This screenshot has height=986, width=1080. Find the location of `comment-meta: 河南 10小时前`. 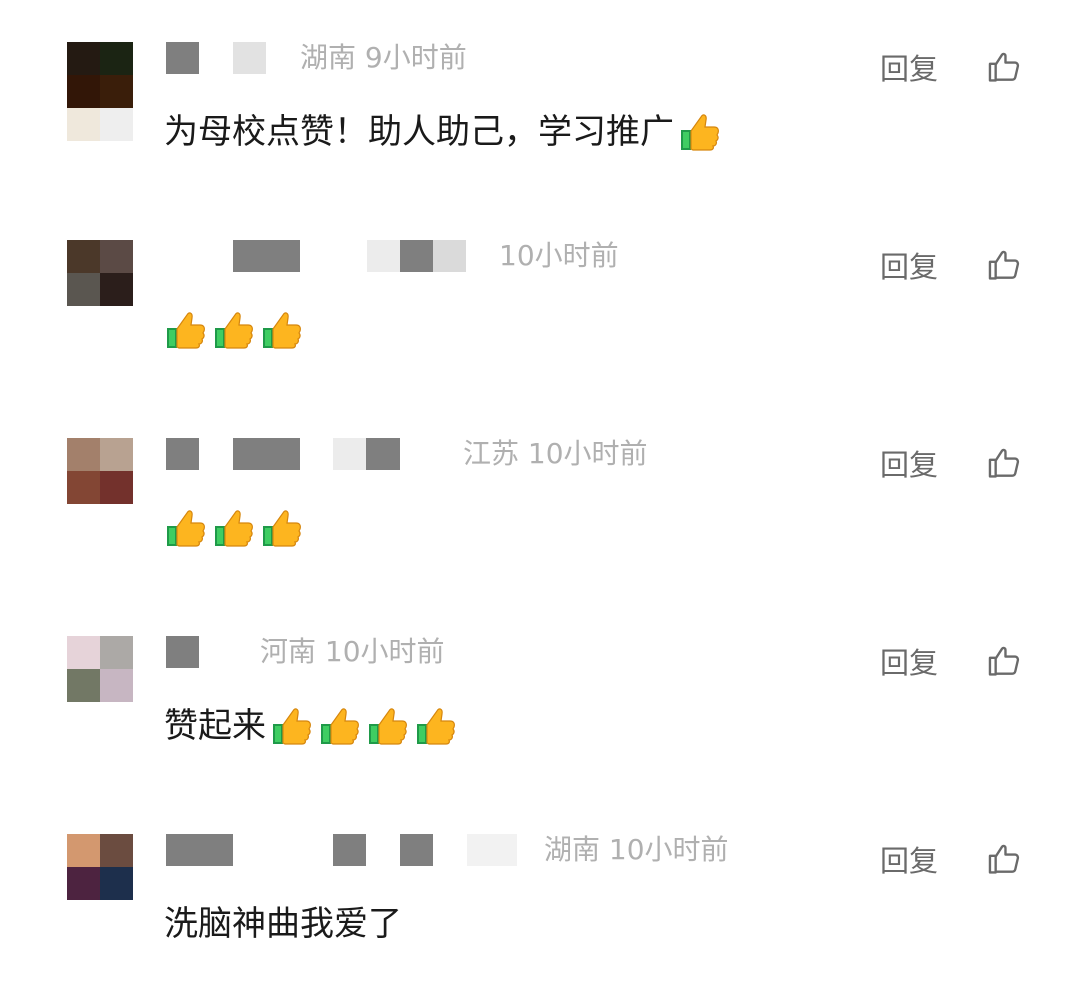

comment-meta: 河南 10小时前 is located at coordinates (352, 651).